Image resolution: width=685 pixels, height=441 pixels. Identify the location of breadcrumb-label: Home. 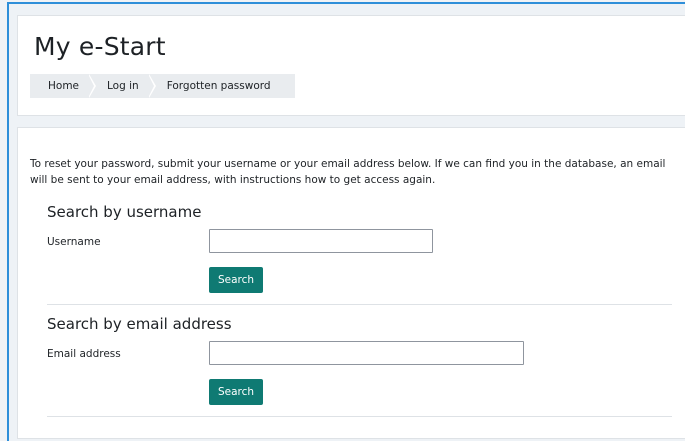
(64, 86).